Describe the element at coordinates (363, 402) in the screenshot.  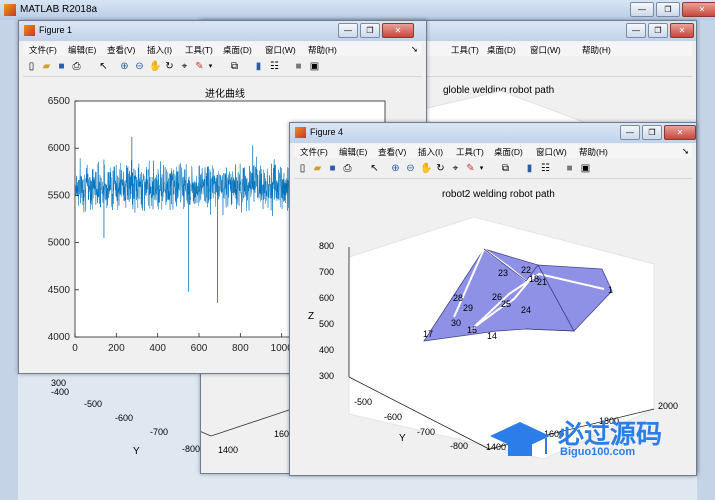
I see `y-tick: -500` at that location.